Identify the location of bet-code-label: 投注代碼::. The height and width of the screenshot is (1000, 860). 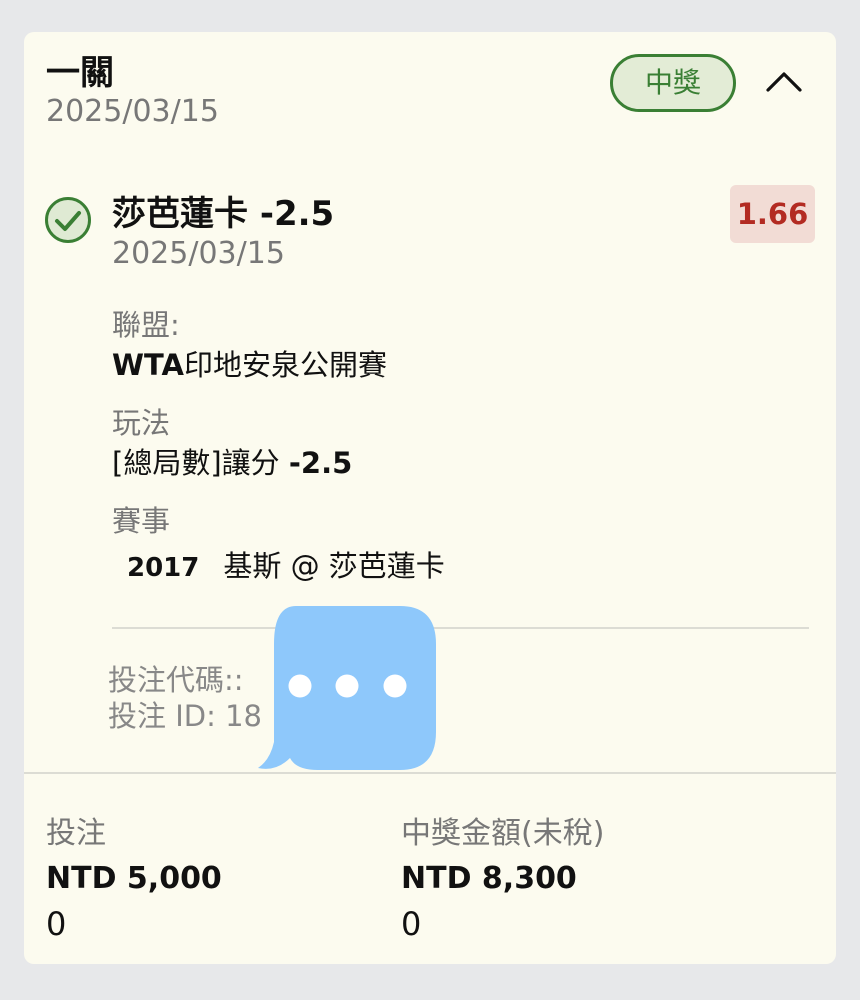
(176, 680).